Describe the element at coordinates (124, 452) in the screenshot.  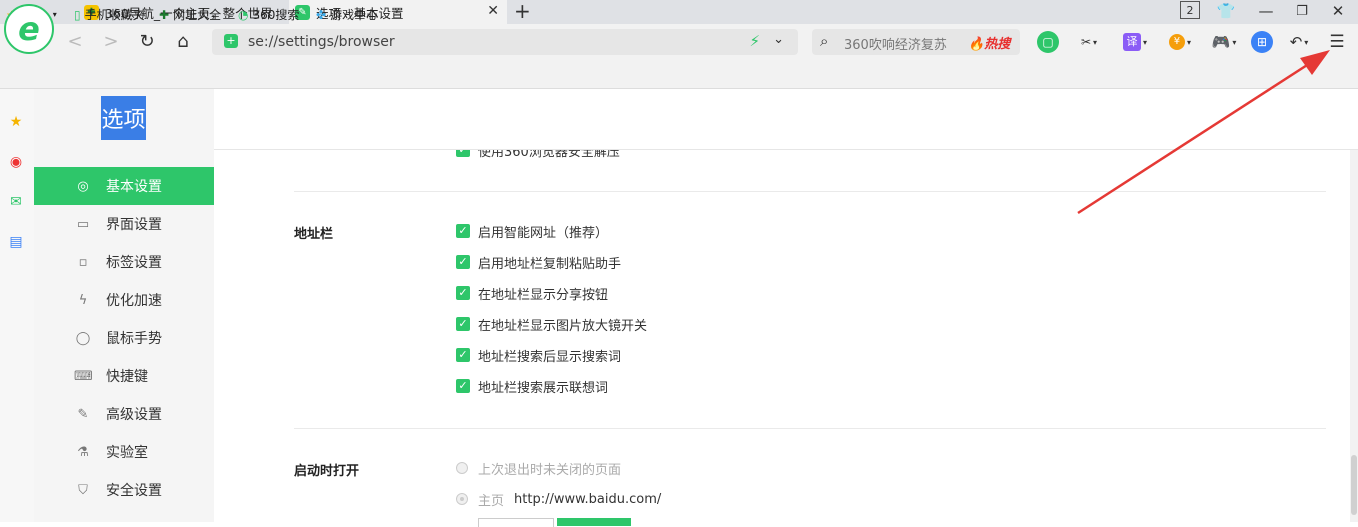
I see `nav-lab: ⚗ 实验室` at that location.